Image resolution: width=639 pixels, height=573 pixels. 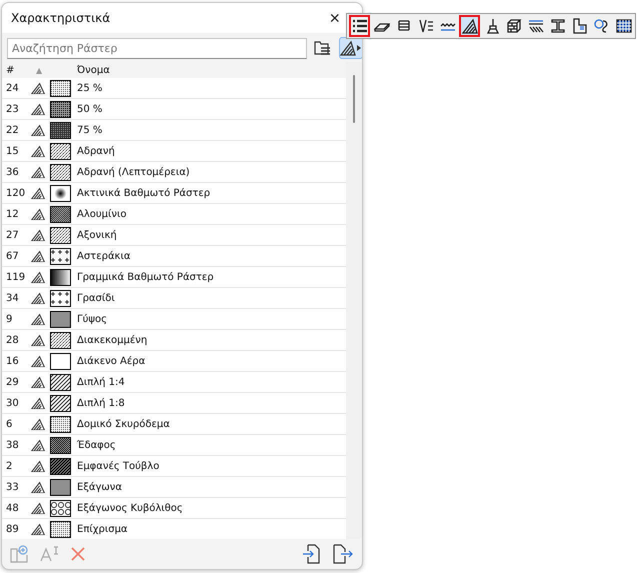 What do you see at coordinates (334, 18) in the screenshot?
I see `close-button: ×` at bounding box center [334, 18].